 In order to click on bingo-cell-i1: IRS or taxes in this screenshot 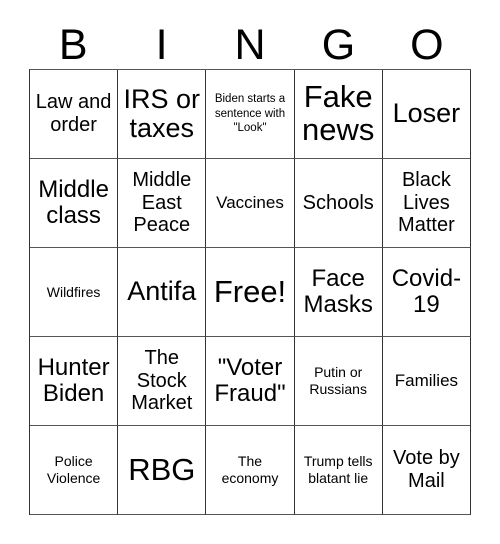, I will do `click(162, 114)`.